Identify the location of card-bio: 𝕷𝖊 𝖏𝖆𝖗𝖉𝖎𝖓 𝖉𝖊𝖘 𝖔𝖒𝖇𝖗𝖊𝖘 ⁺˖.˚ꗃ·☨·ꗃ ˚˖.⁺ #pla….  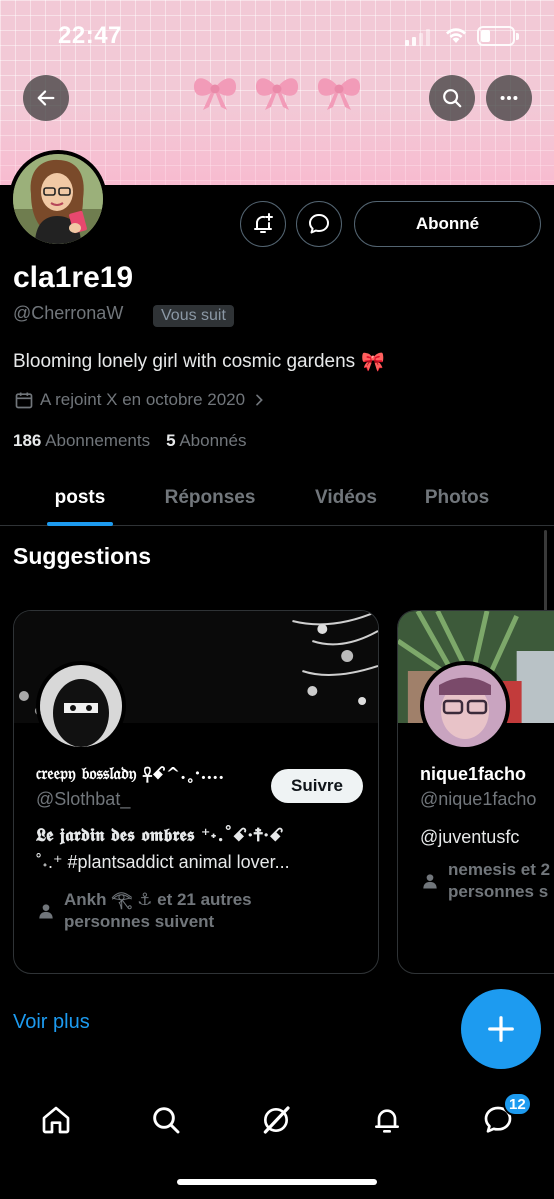
(204, 849).